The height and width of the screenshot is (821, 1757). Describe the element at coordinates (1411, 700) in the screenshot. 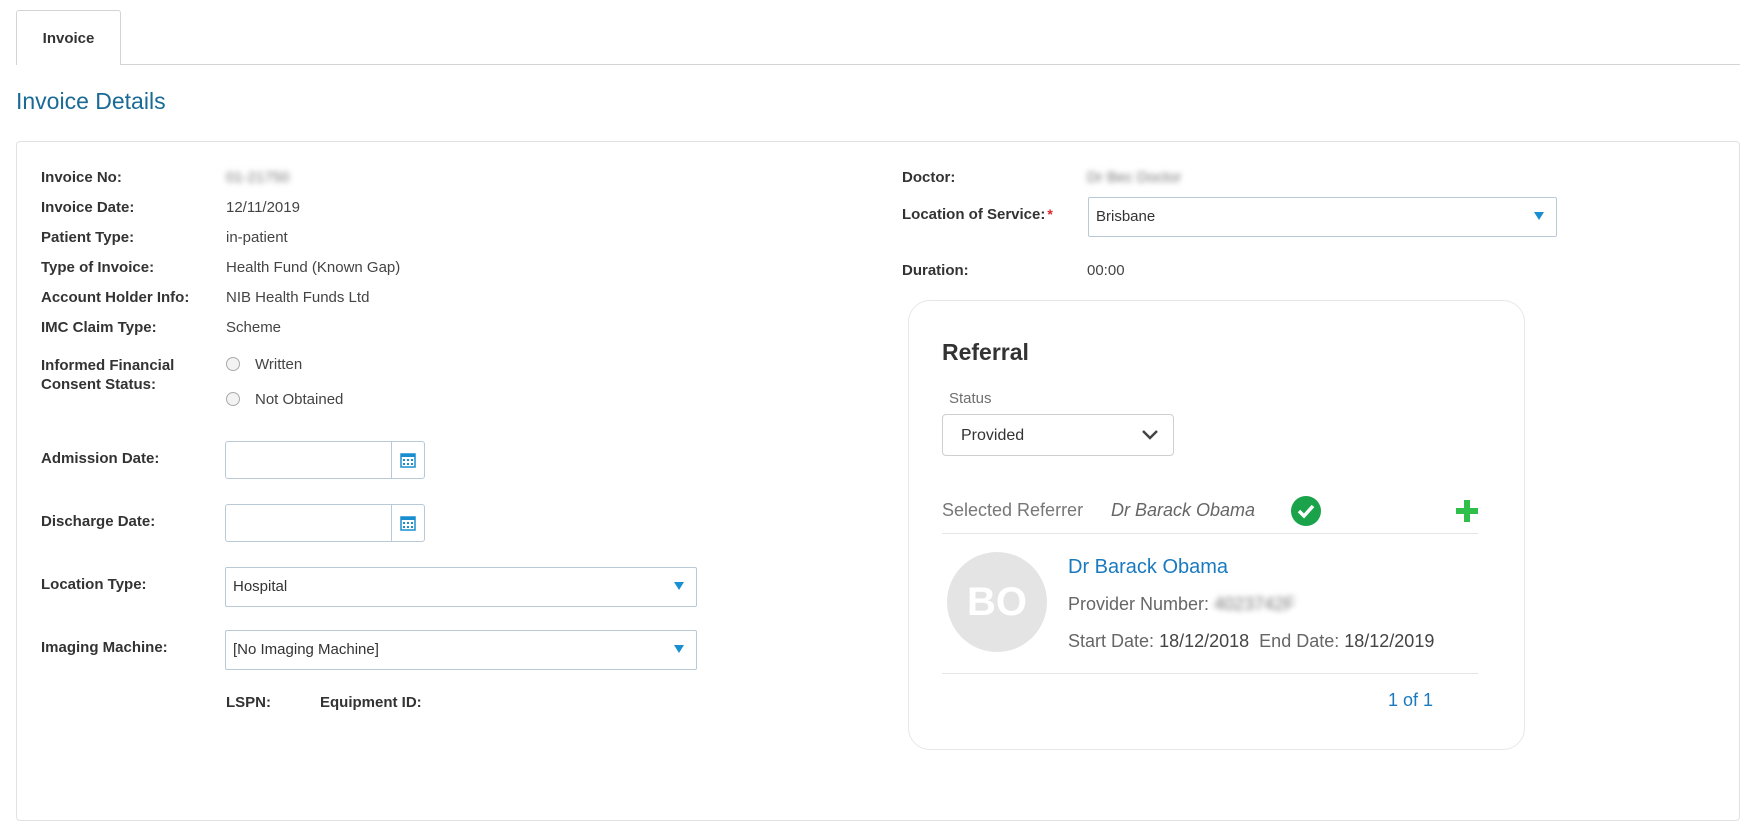

I see `pagination: 1 of 1` at that location.